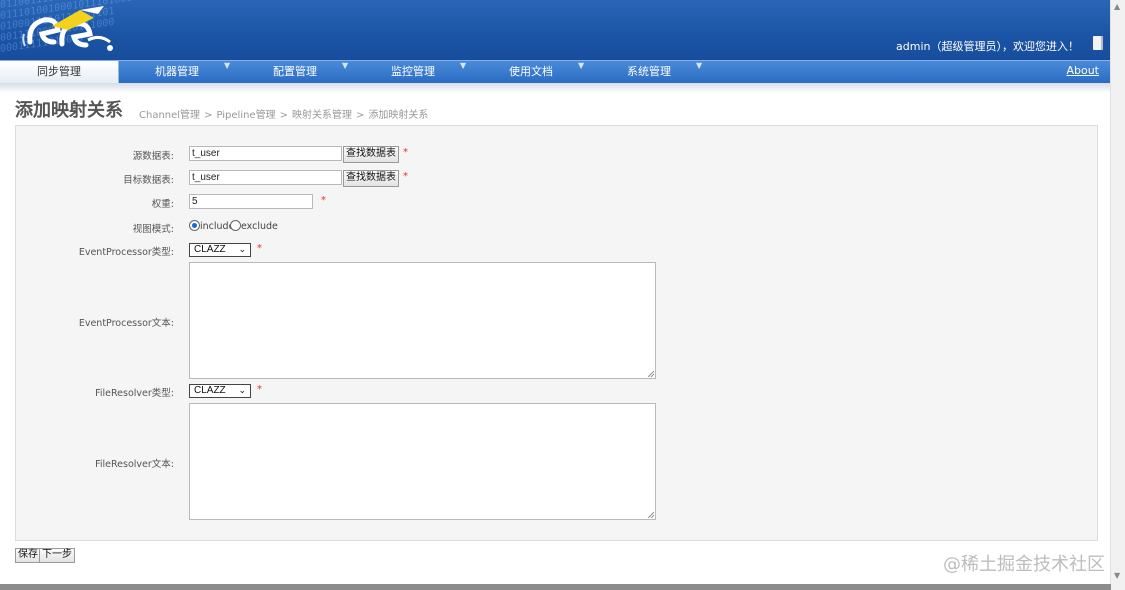  What do you see at coordinates (1117, 575) in the screenshot?
I see `scroll-down-icon: ▼` at bounding box center [1117, 575].